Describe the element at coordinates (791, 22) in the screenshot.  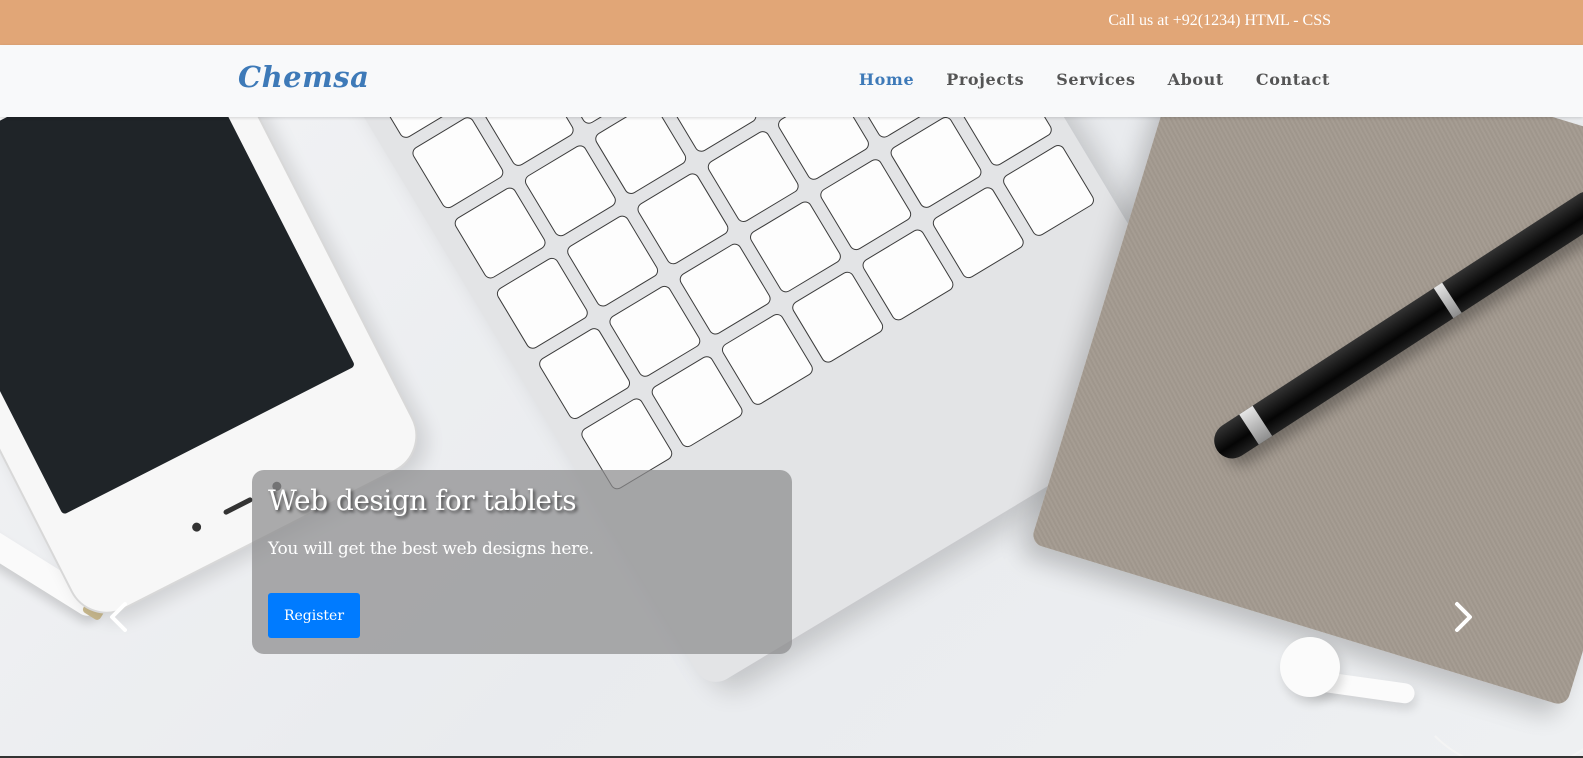
I see `top-bar: Call us at +92(1234) HTML - CSS` at that location.